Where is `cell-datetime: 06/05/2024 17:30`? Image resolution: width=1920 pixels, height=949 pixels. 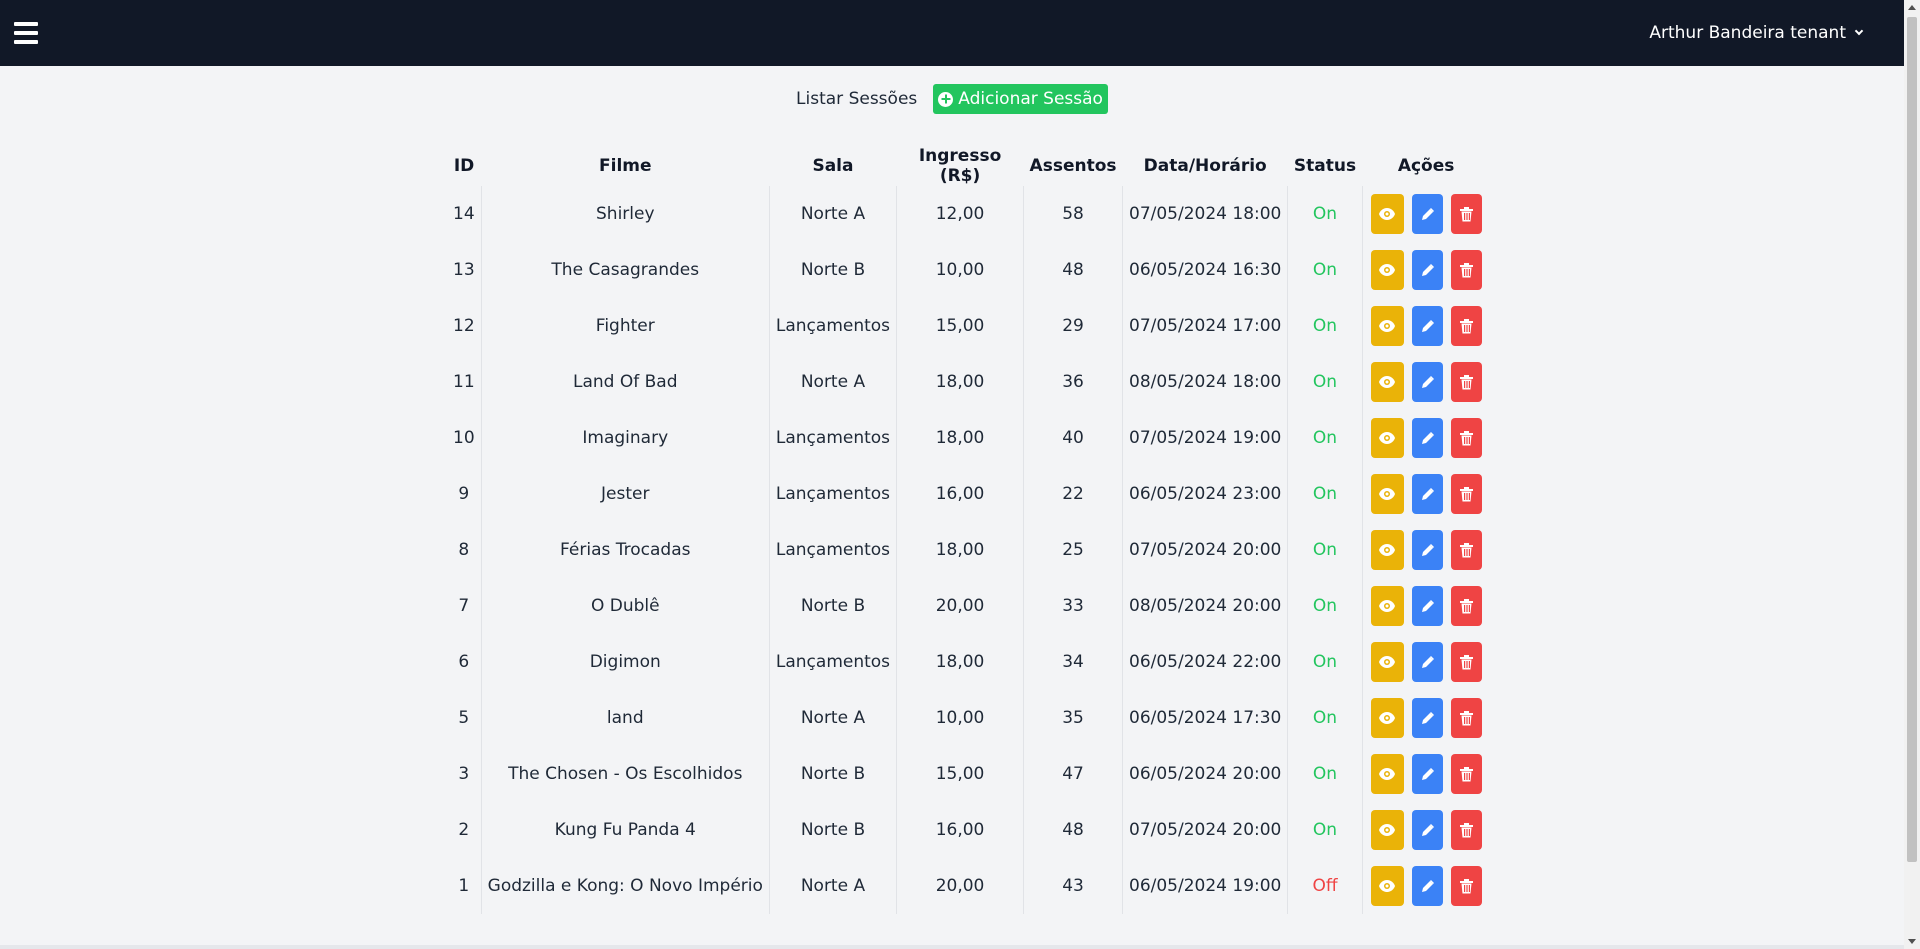
cell-datetime: 06/05/2024 17:30 is located at coordinates (1205, 718).